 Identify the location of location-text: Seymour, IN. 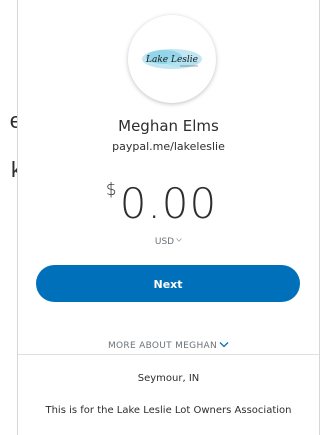
(168, 378).